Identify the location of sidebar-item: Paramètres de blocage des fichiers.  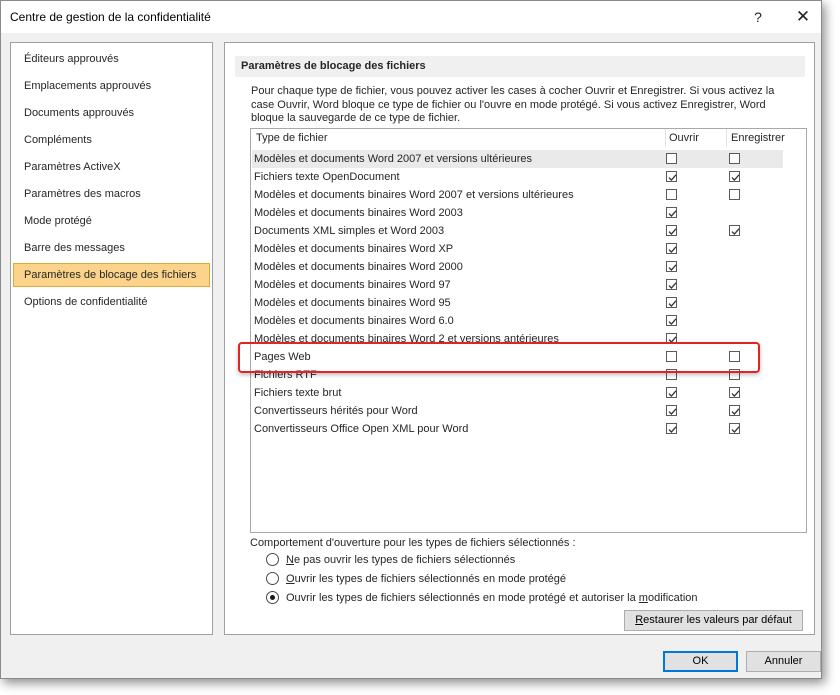
(111, 275).